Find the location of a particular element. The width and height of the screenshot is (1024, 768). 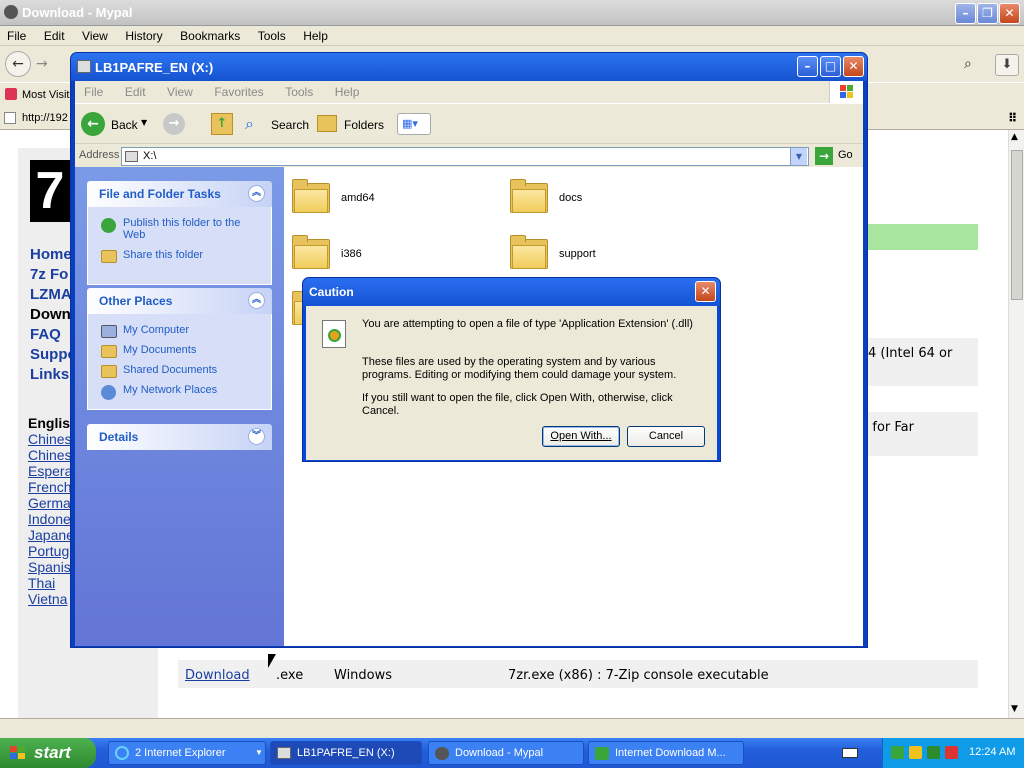

go-arrow-icon: → is located at coordinates (824, 156).